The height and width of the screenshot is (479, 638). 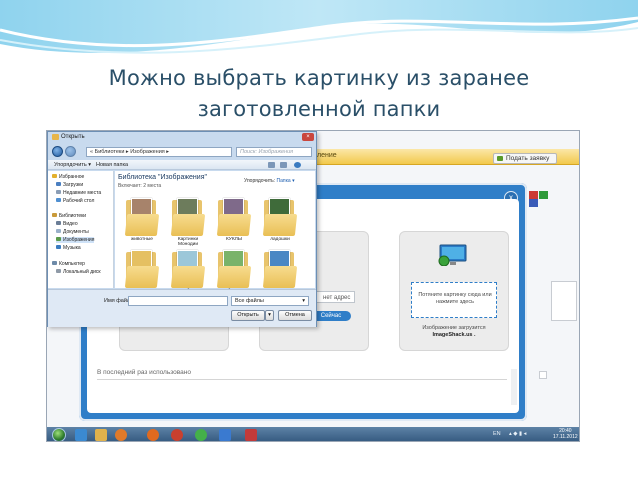 I want to click on scrollbar, so click(x=514, y=387).